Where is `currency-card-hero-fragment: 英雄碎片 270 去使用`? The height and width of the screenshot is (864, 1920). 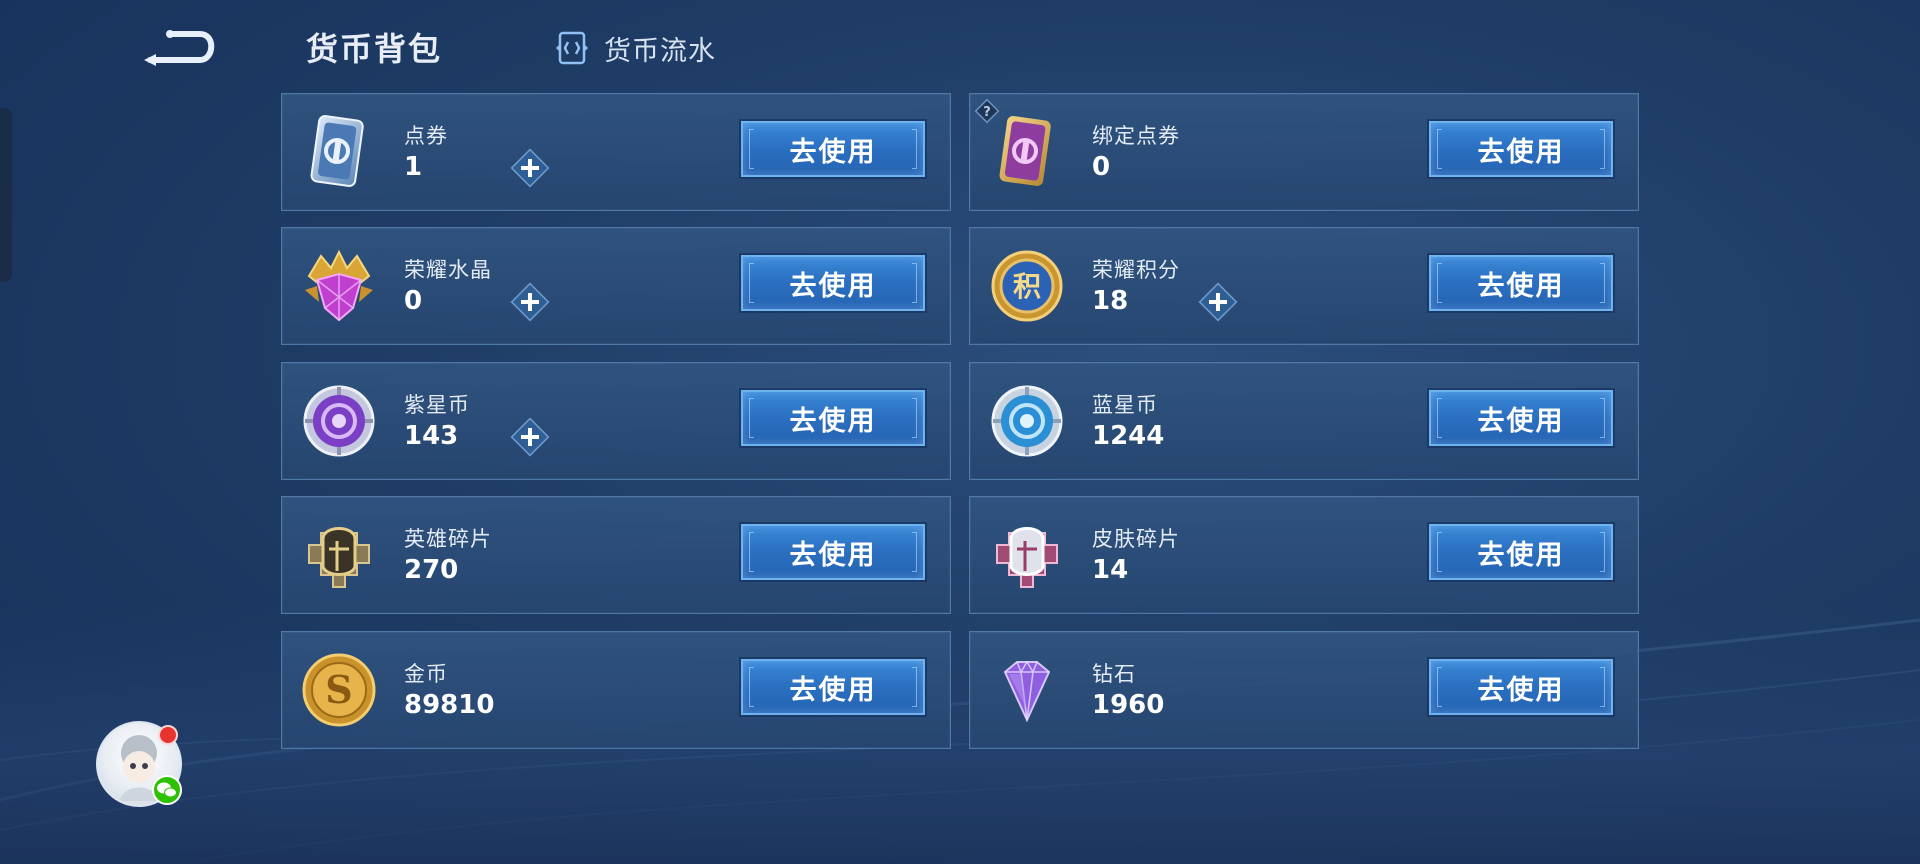
currency-card-hero-fragment: 英雄碎片 270 去使用 is located at coordinates (616, 555).